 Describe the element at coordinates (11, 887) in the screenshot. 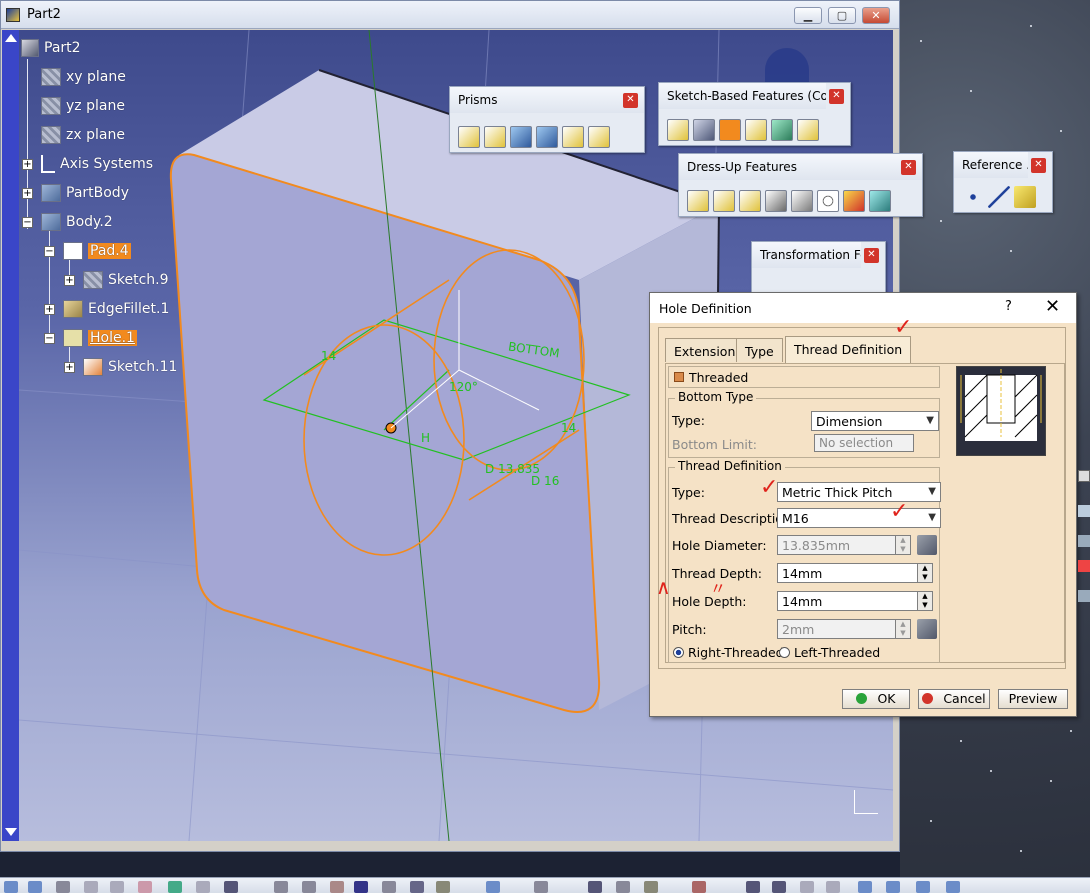

I see `new-icon` at that location.